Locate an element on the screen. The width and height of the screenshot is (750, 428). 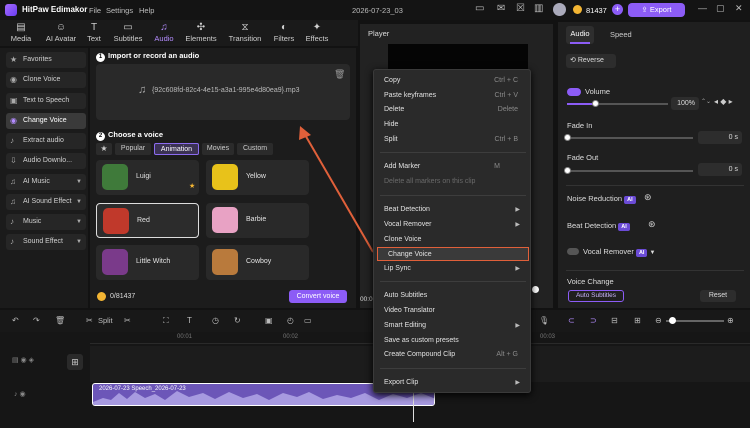
timeline-mic-icon: 🎙 is located at coordinates (544, 320).